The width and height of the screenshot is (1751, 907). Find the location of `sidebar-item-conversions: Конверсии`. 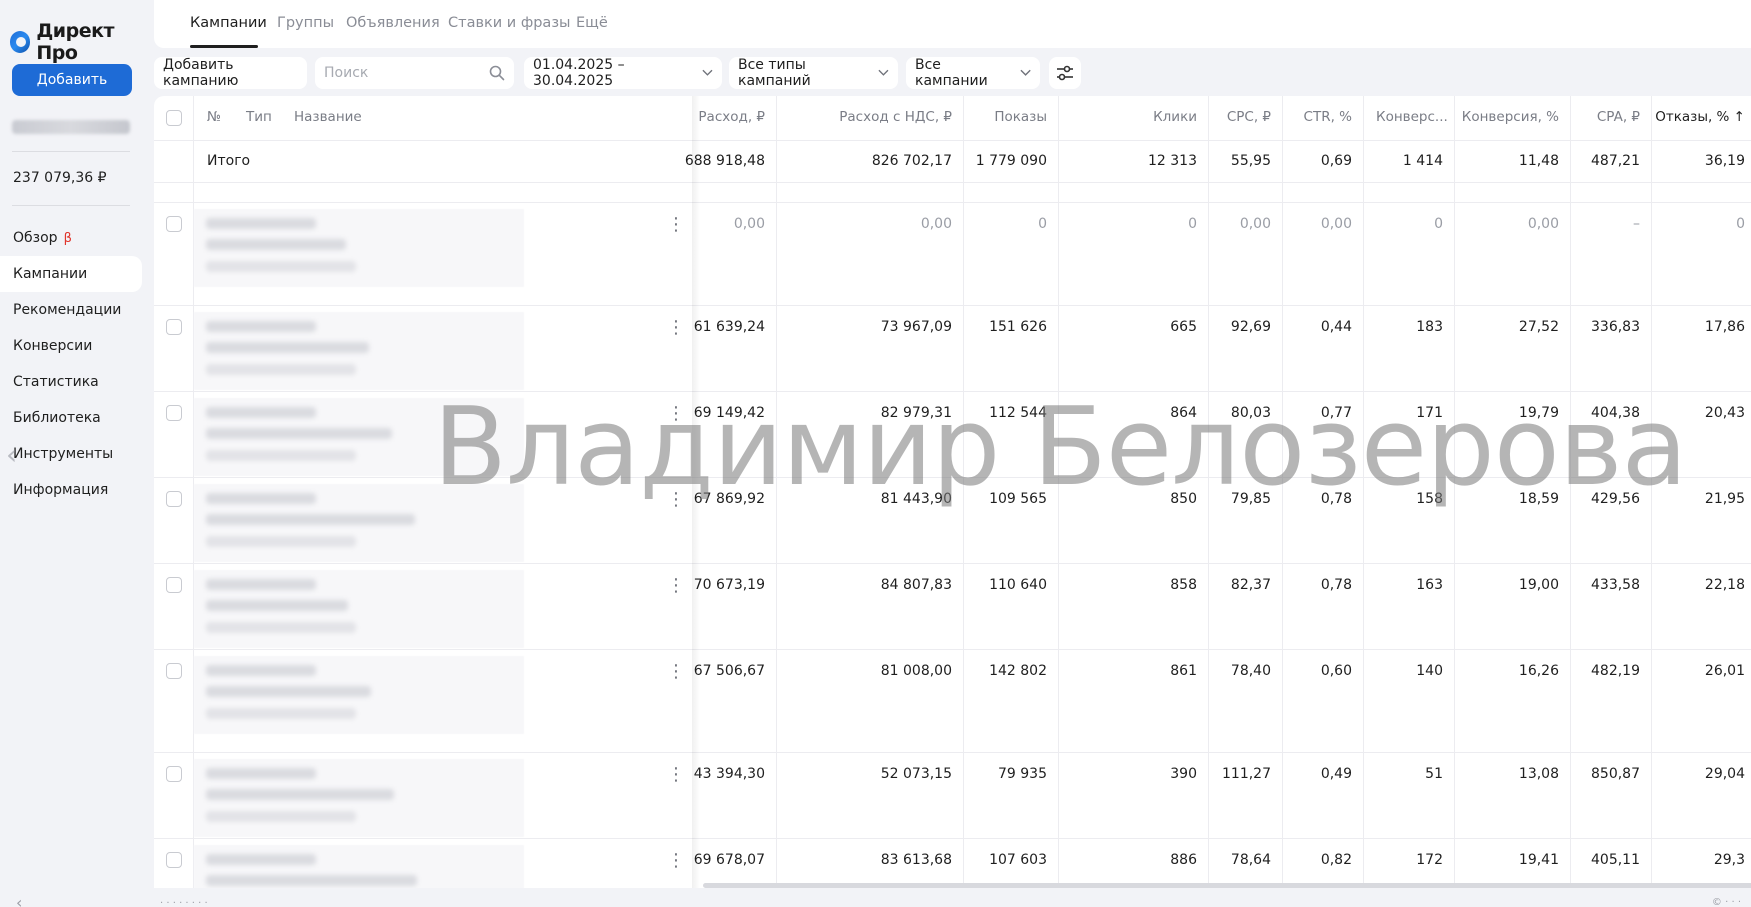

sidebar-item-conversions: Конверсии is located at coordinates (75, 346).